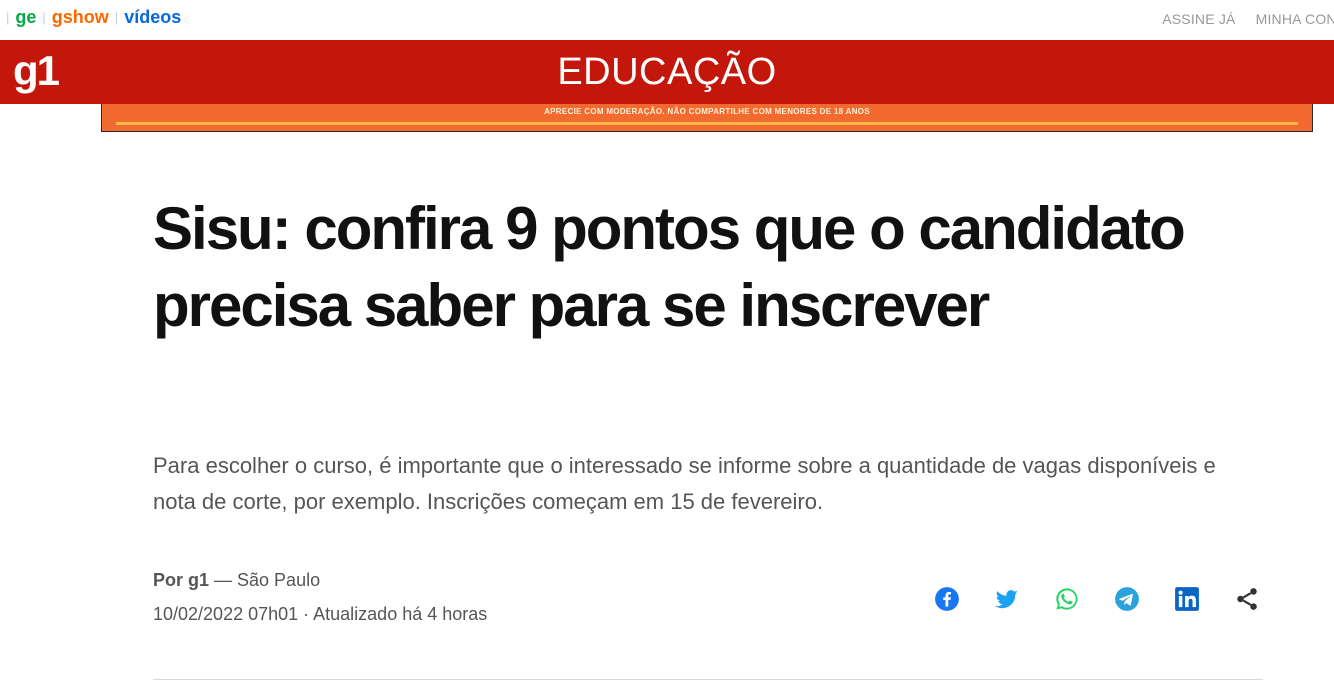 The width and height of the screenshot is (1334, 697). Describe the element at coordinates (1007, 599) in the screenshot. I see `twitter-icon` at that location.